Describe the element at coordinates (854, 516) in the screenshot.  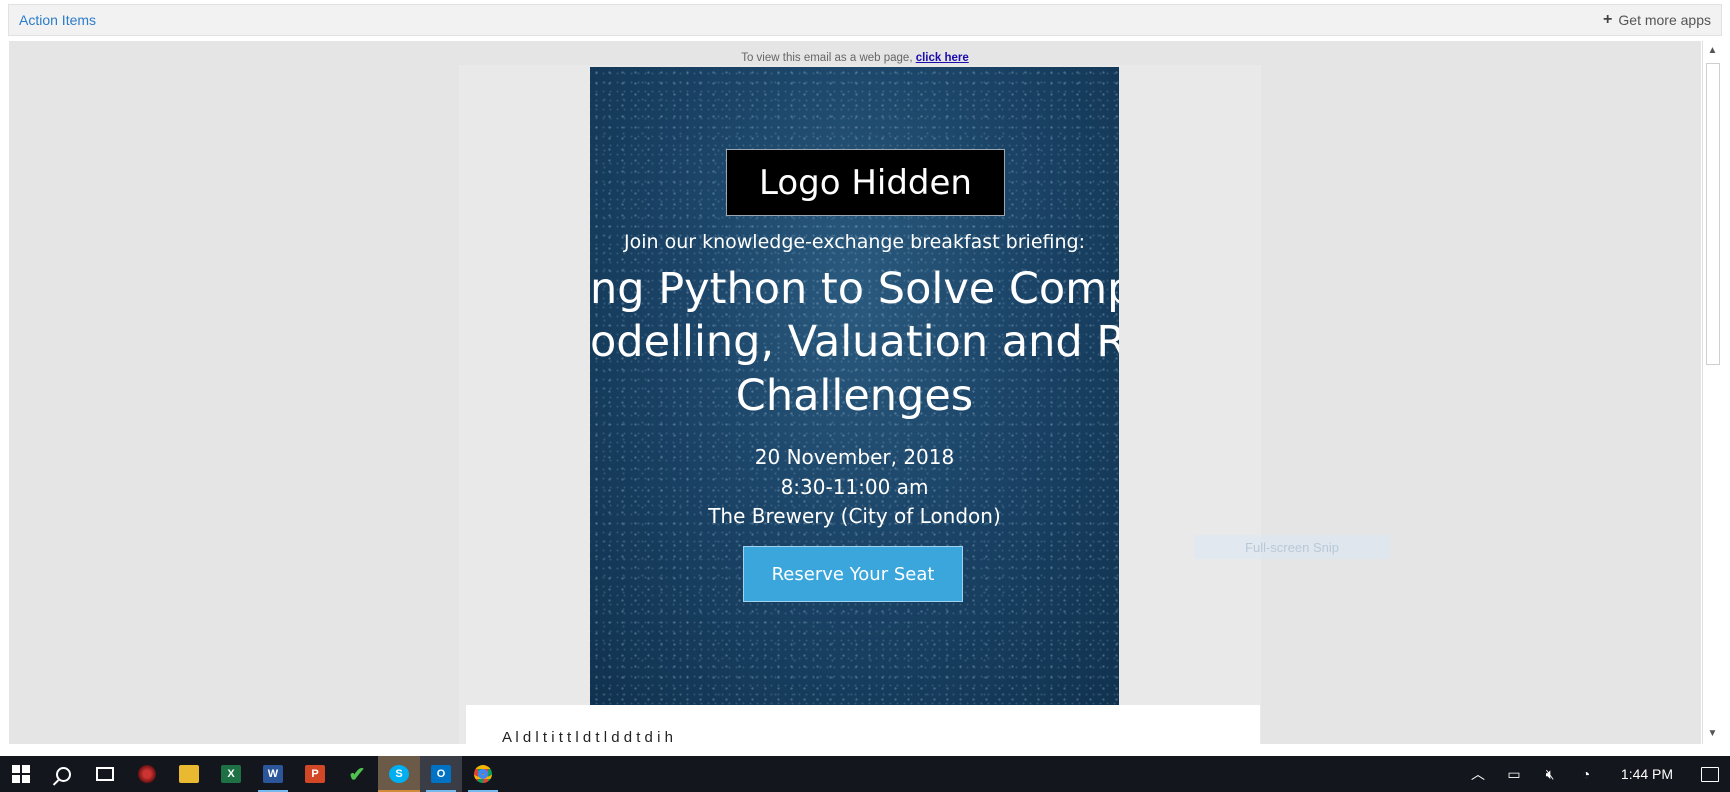
I see `event-venue: The Brewery (City of London)` at that location.